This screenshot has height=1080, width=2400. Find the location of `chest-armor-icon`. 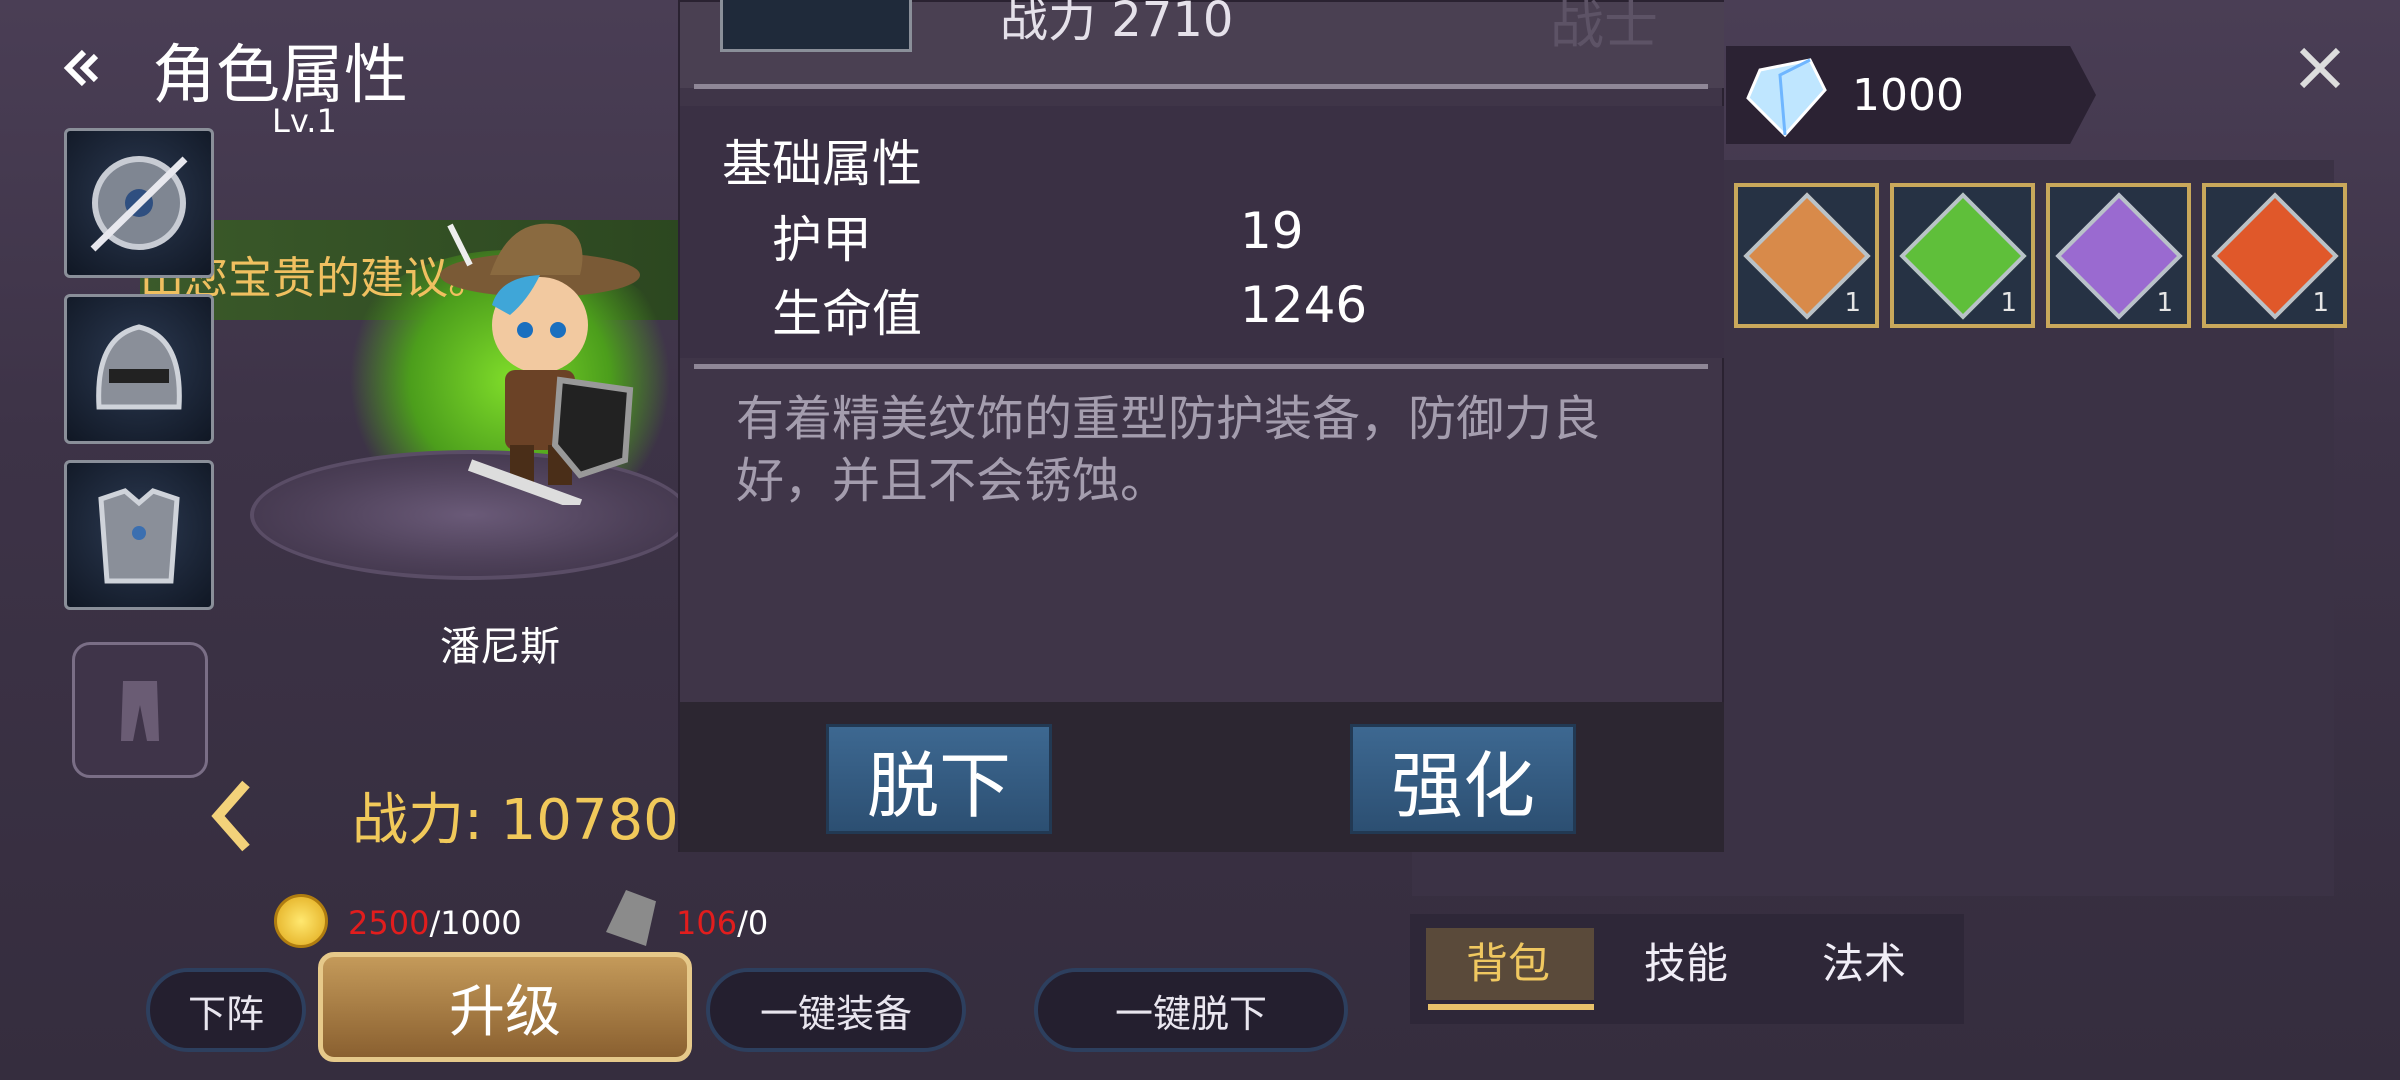

chest-armor-icon is located at coordinates (139, 536).